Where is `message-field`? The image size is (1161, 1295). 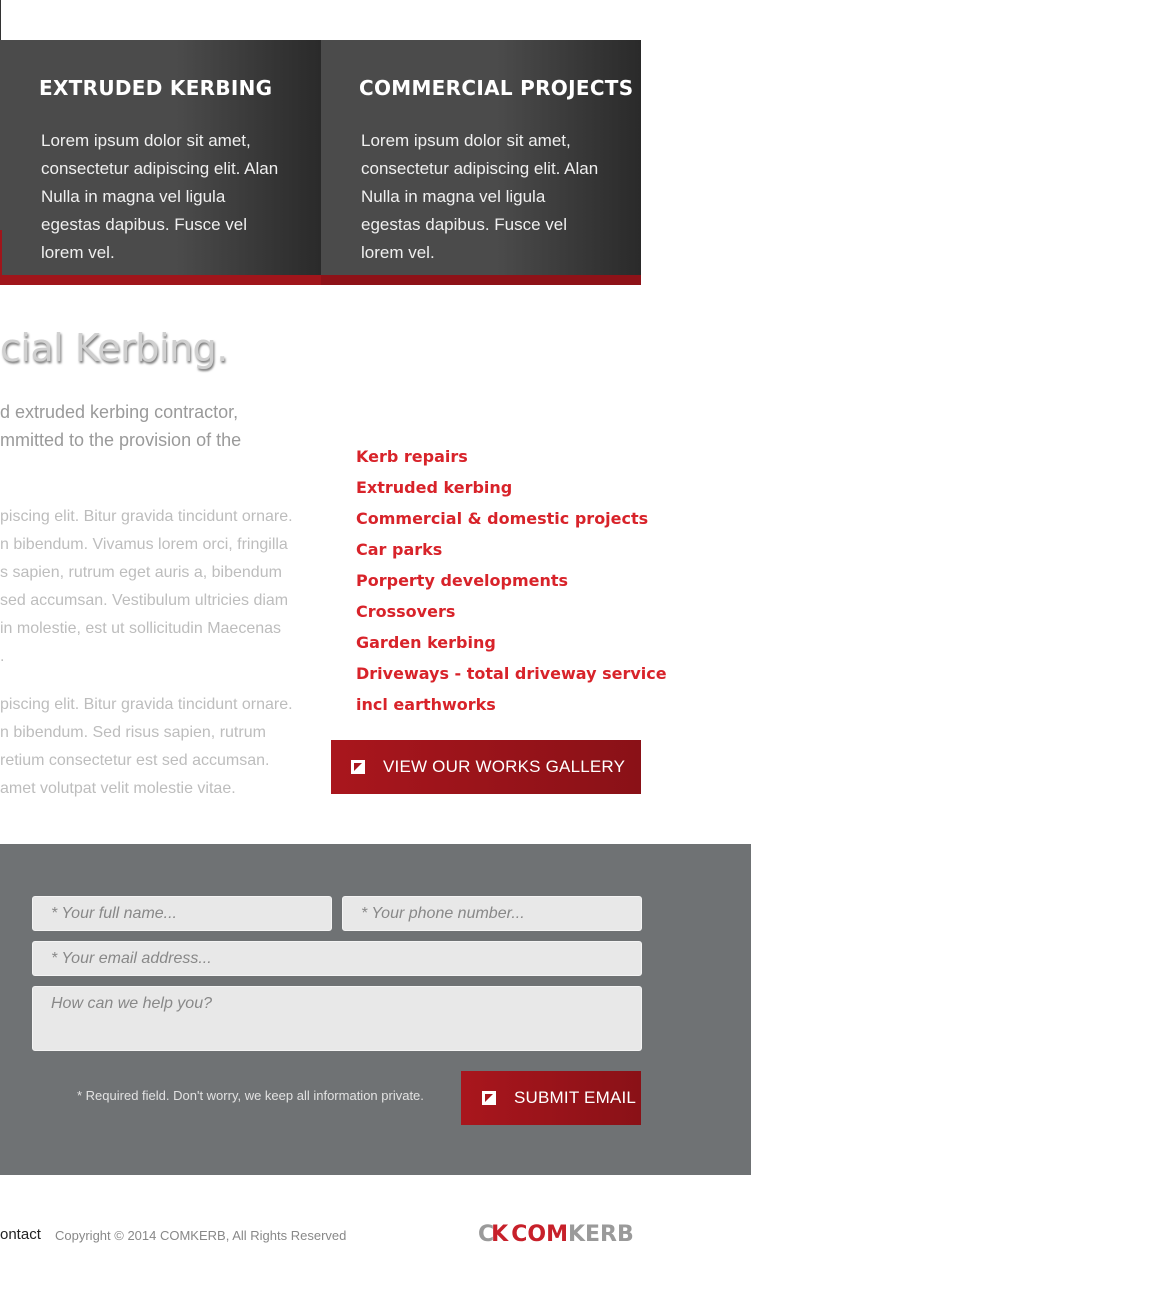 message-field is located at coordinates (337, 1018).